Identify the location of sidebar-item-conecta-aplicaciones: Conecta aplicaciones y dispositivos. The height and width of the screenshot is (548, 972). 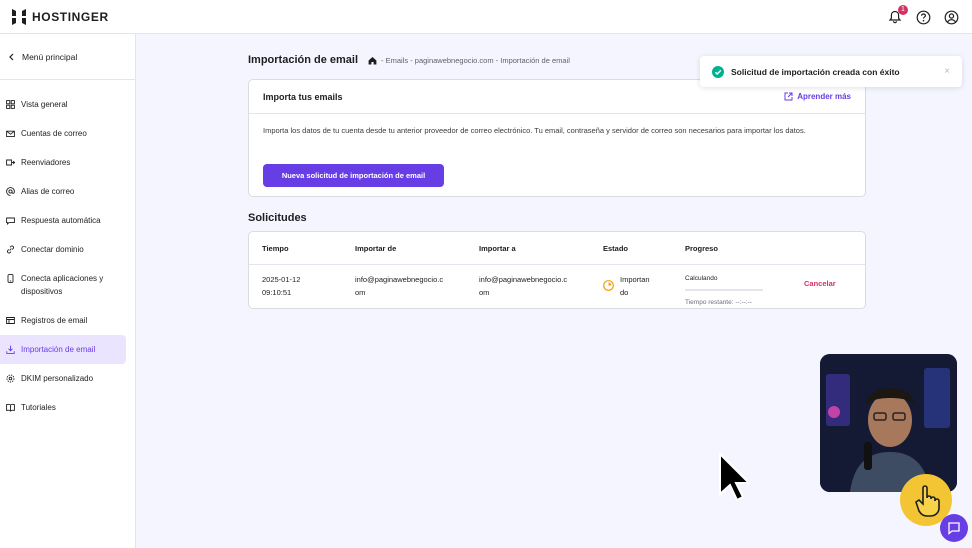
(63, 285).